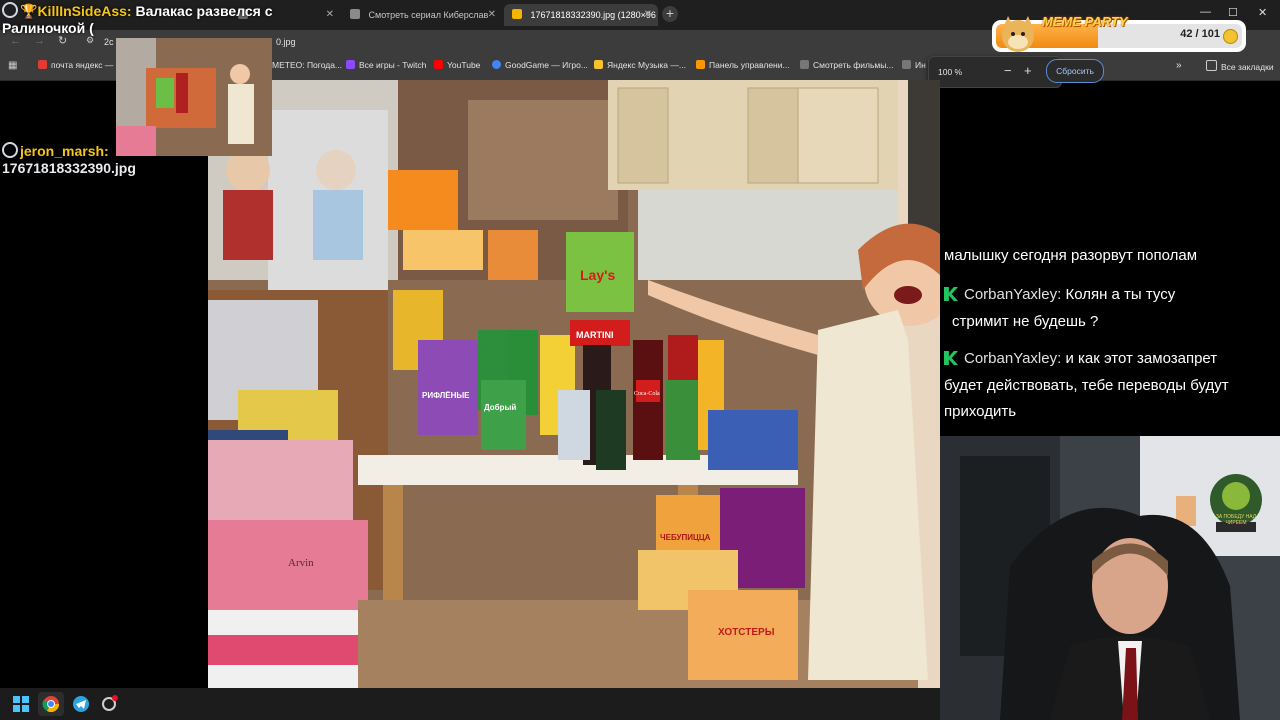  I want to click on url-text-tail: 0.jpg, so click(286, 42).